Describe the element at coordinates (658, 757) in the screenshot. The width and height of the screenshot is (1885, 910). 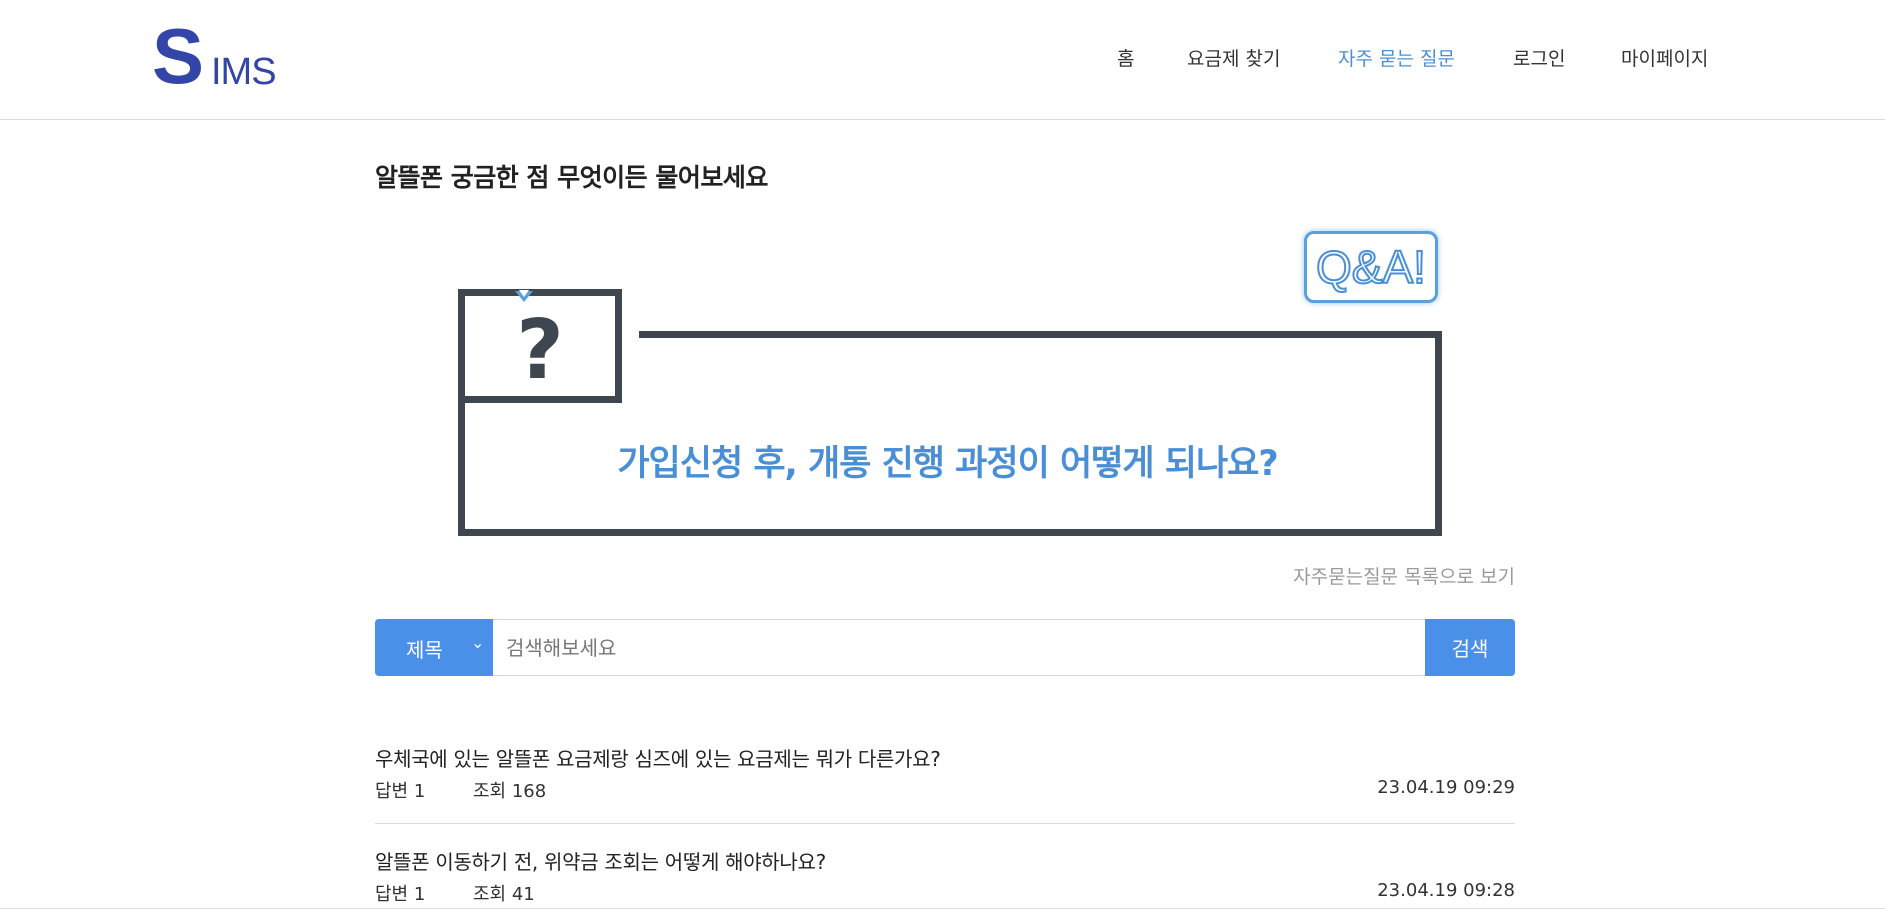
I see `faq-title: 우체국에 있는 알뜰폰 요금제랑 심즈에 있는 요금제는 뭐가 다른가요?` at that location.